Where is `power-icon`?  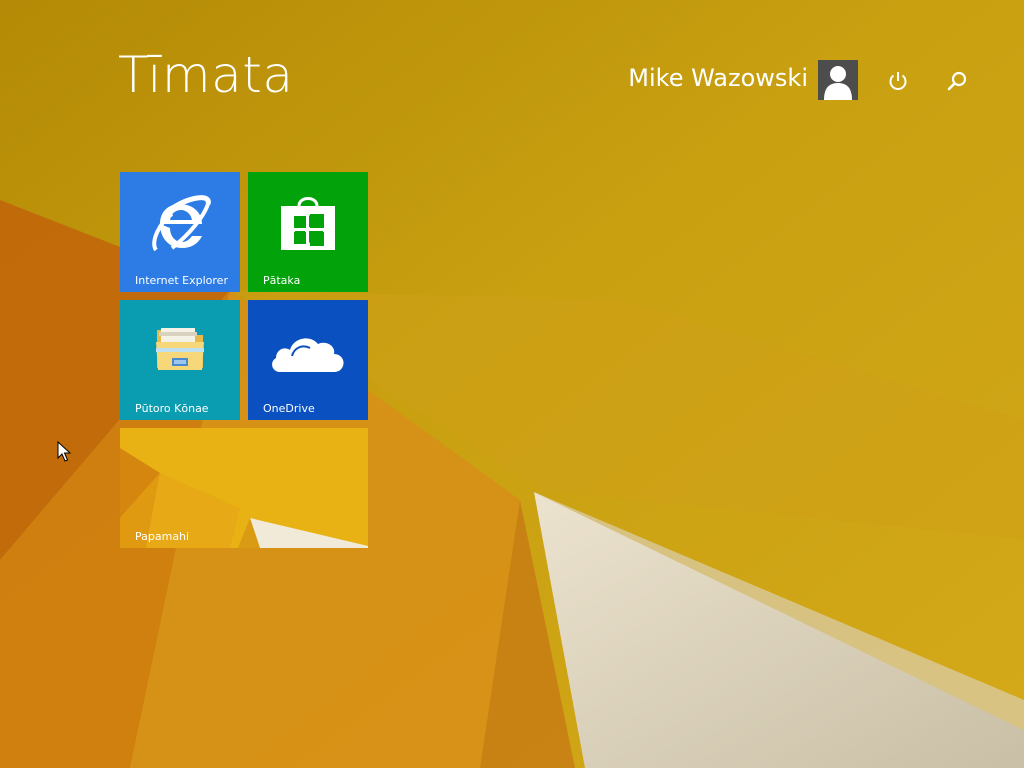
power-icon is located at coordinates (898, 81).